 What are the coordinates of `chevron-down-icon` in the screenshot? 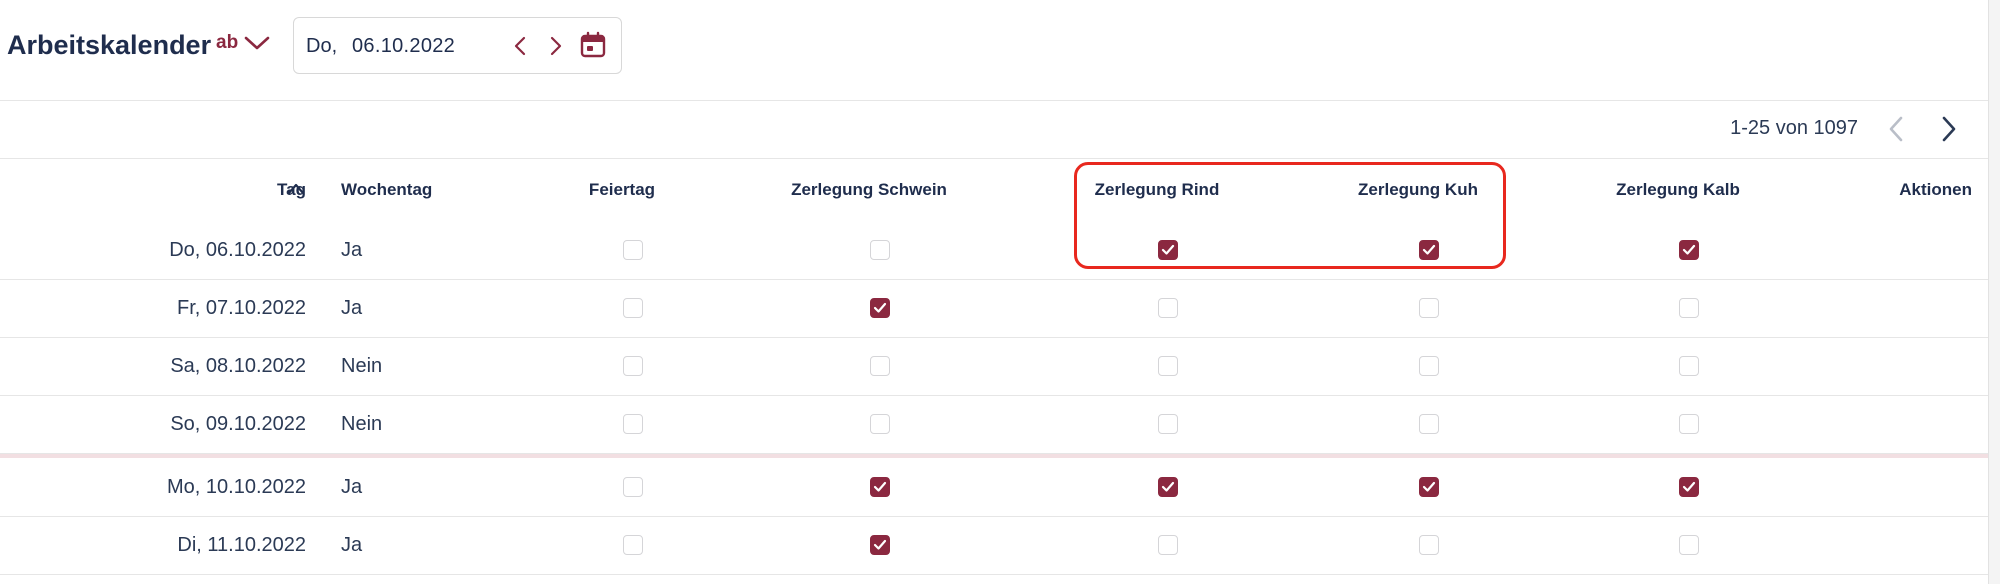 It's located at (257, 43).